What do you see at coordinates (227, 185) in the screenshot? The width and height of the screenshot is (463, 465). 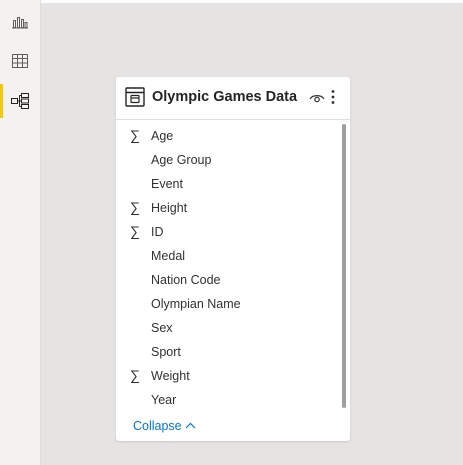 I see `field-row-event: Event` at bounding box center [227, 185].